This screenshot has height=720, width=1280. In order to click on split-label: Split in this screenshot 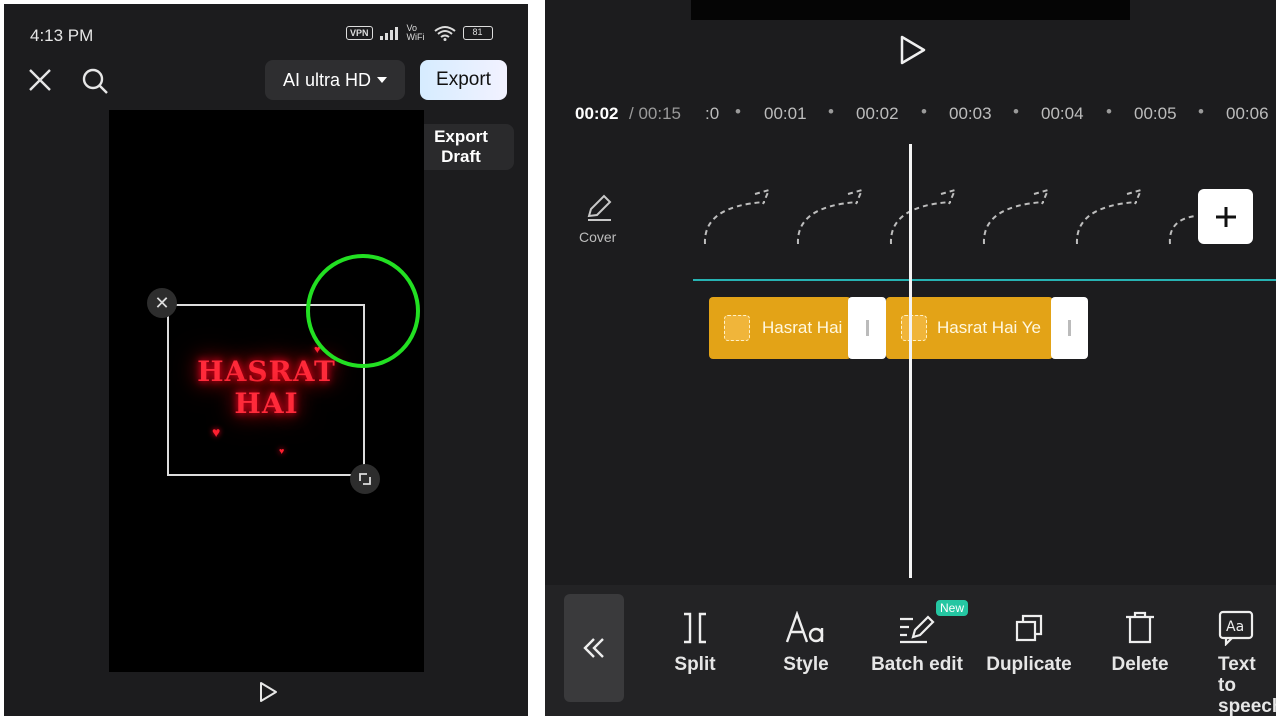, I will do `click(695, 664)`.